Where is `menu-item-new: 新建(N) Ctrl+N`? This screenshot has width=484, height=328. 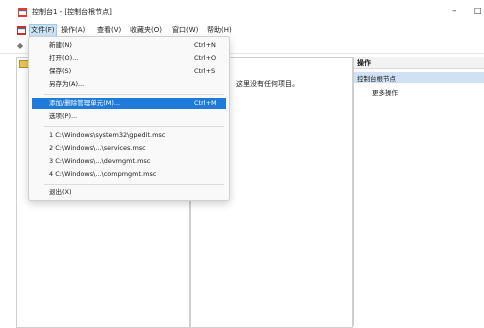
menu-item-new: 新建(N) Ctrl+N is located at coordinates (129, 45).